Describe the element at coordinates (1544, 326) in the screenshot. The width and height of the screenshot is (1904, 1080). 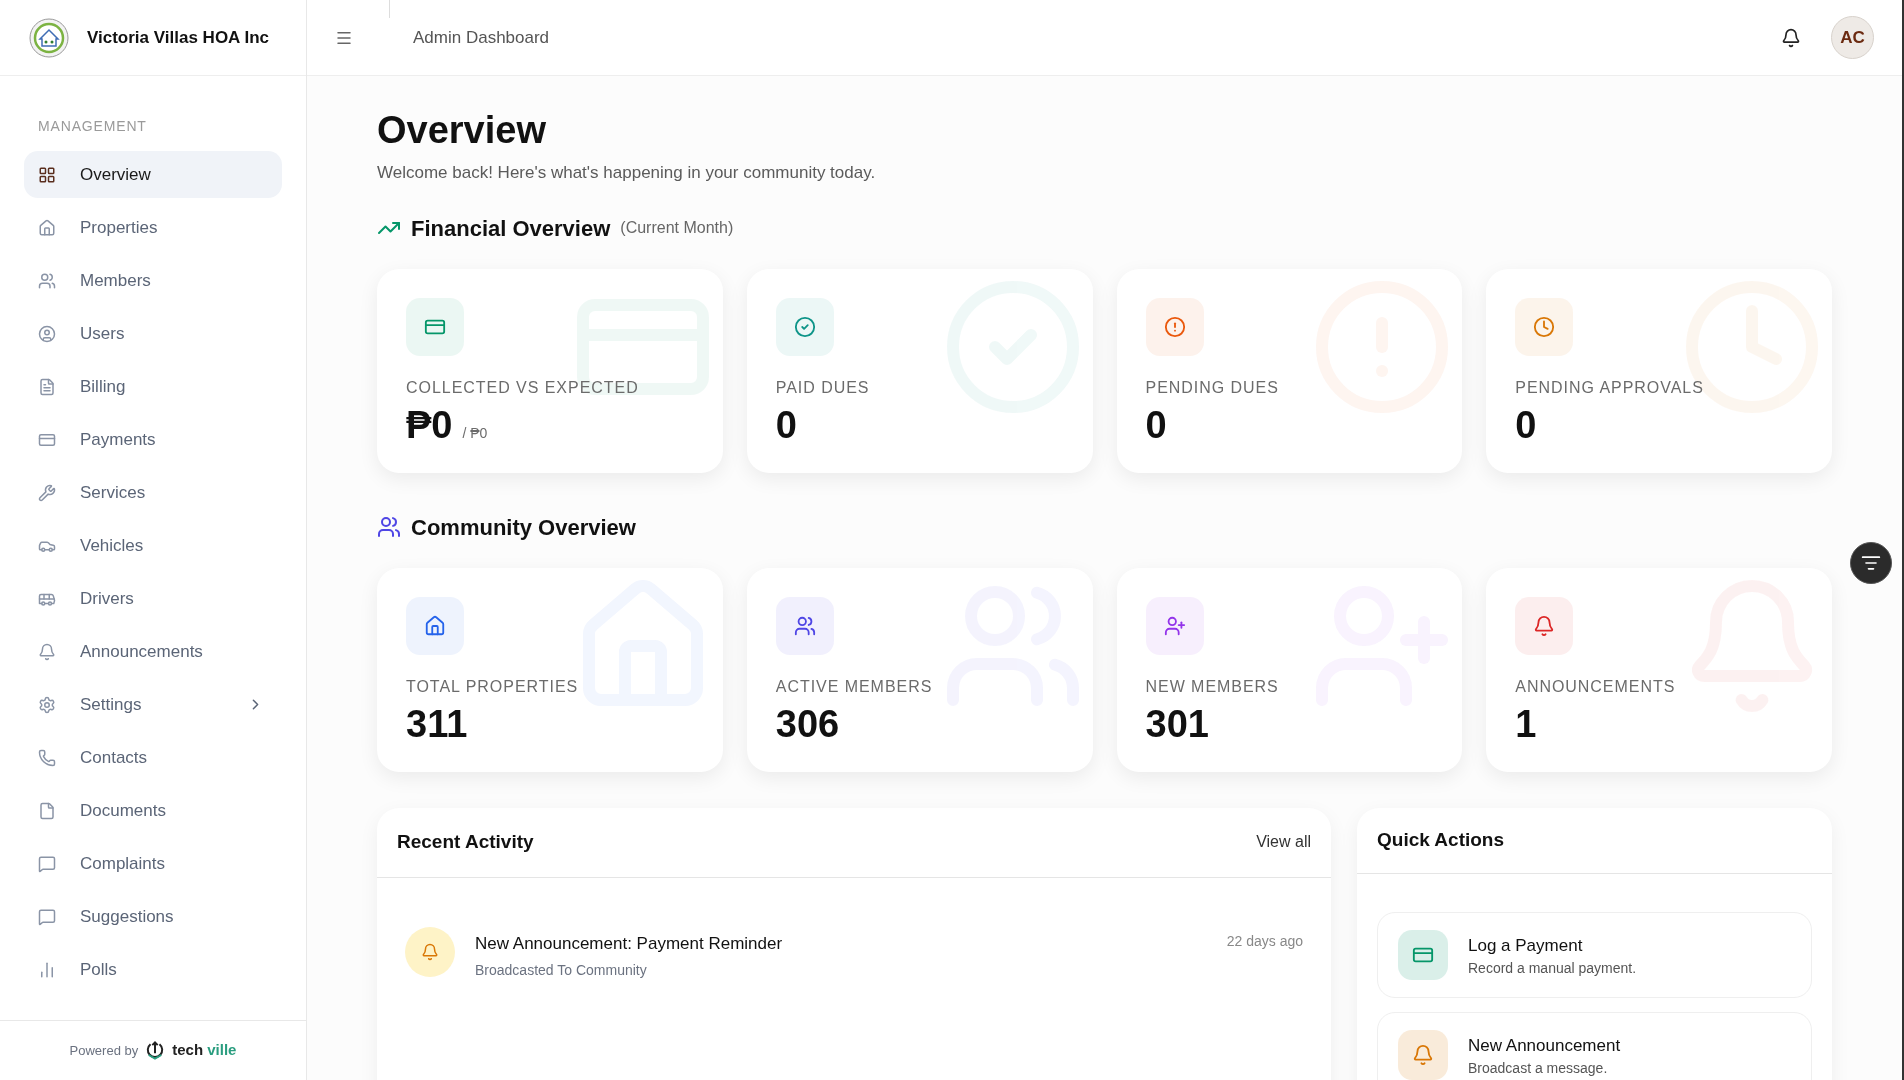
I see `clock-icon` at that location.